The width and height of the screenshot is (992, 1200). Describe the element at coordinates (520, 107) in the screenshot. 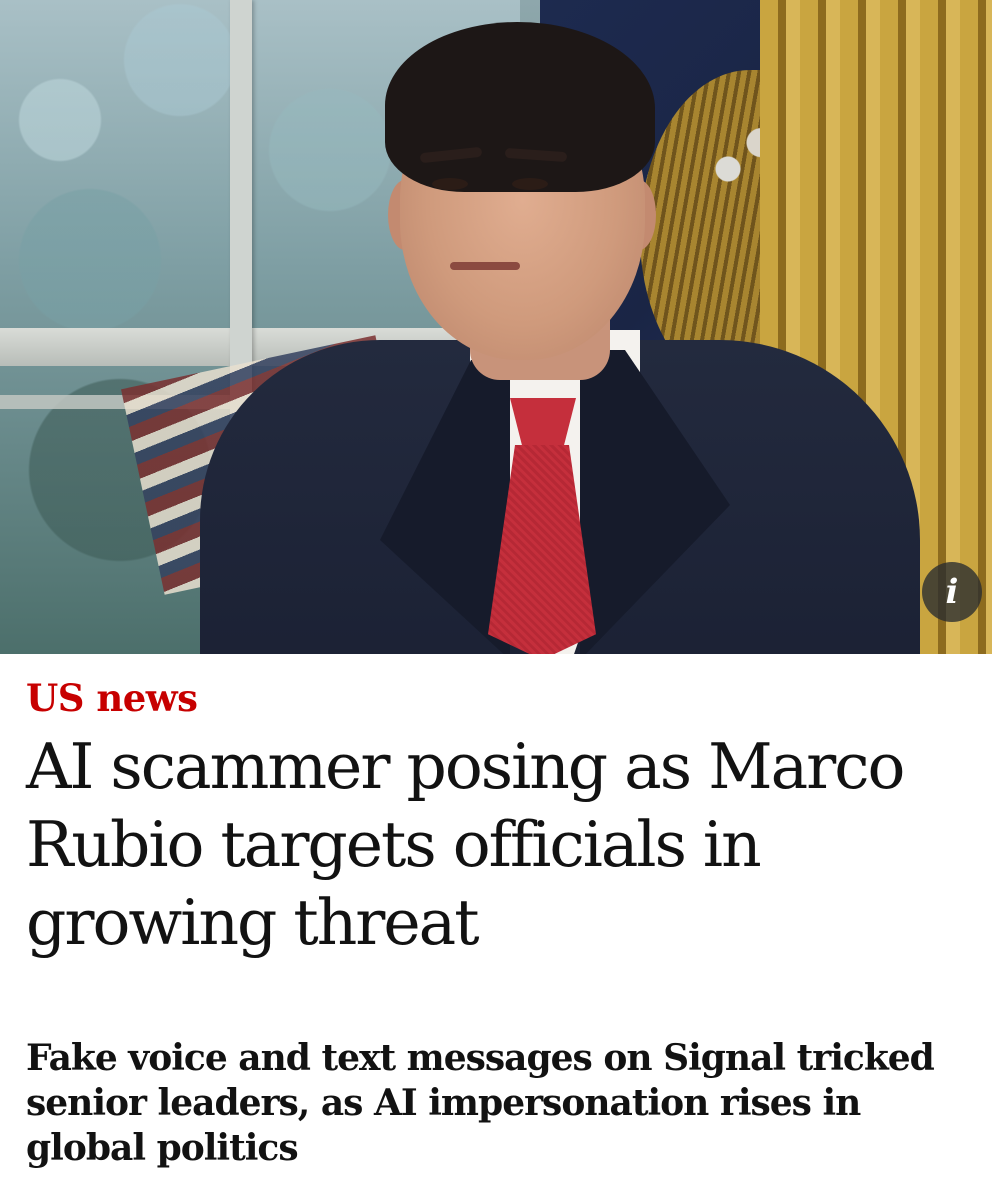

I see `hair` at that location.